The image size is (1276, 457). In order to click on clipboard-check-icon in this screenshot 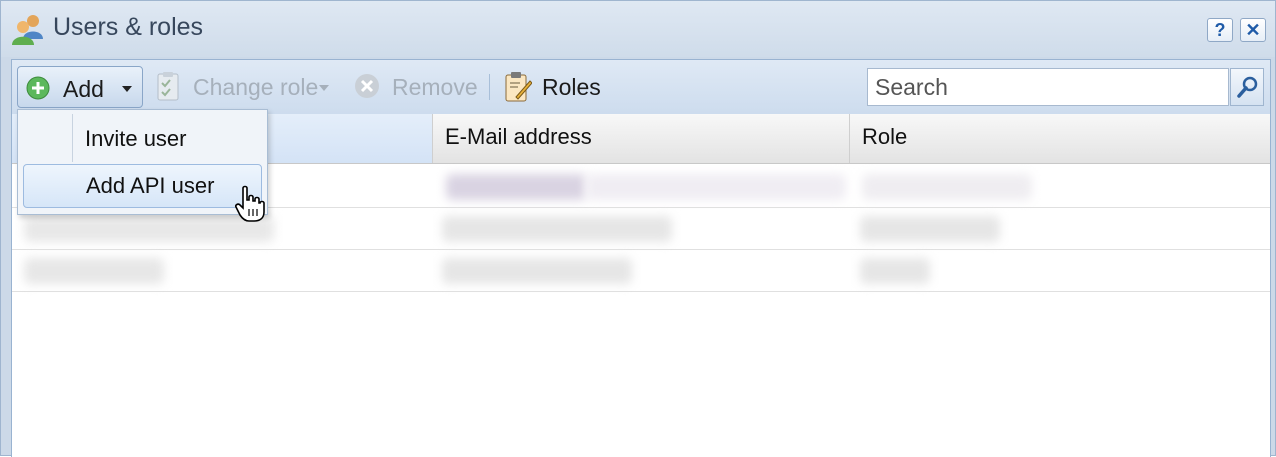, I will do `click(168, 86)`.